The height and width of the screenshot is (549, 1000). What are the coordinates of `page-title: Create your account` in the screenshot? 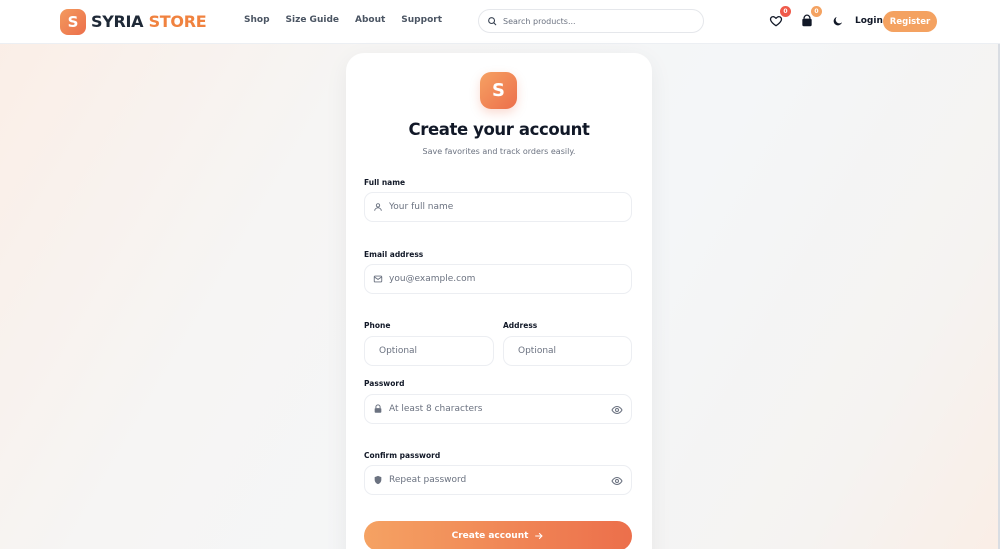 It's located at (499, 129).